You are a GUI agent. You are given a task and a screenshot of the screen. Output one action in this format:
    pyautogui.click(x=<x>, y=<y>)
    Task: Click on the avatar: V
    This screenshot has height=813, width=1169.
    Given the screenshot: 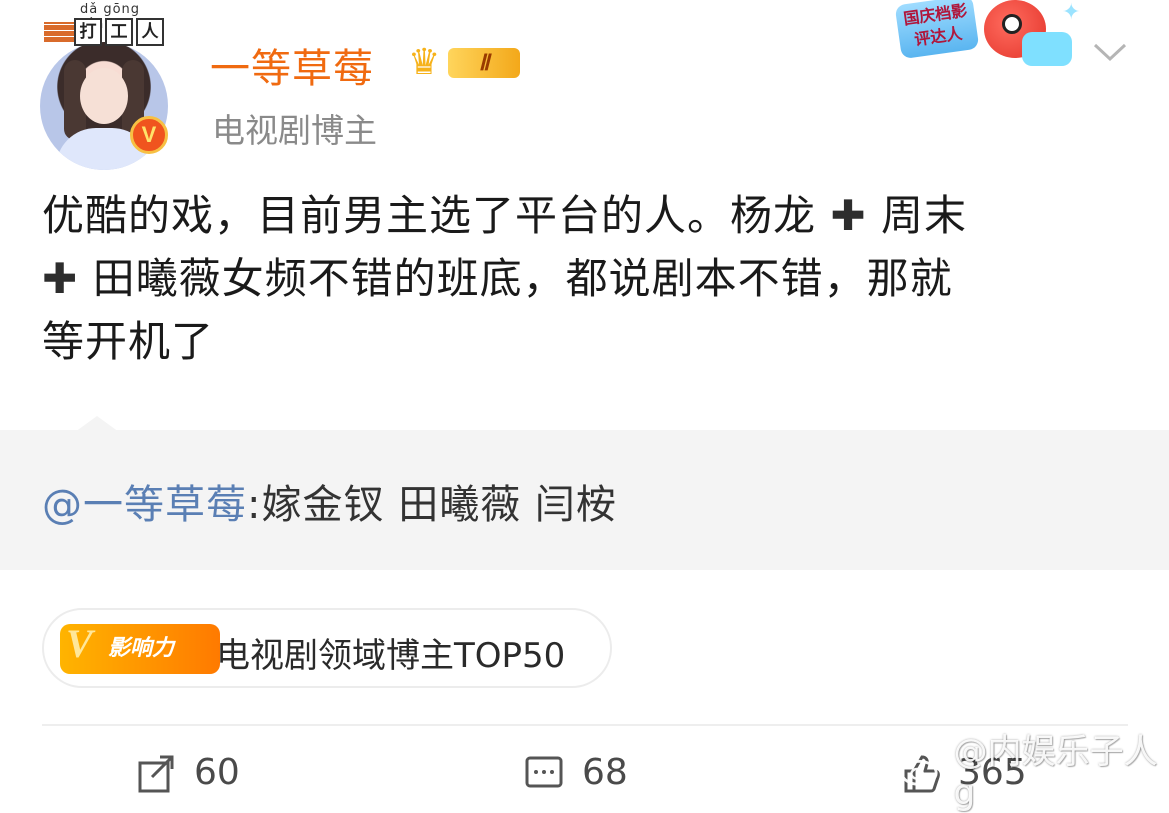 What is the action you would take?
    pyautogui.click(x=106, y=99)
    